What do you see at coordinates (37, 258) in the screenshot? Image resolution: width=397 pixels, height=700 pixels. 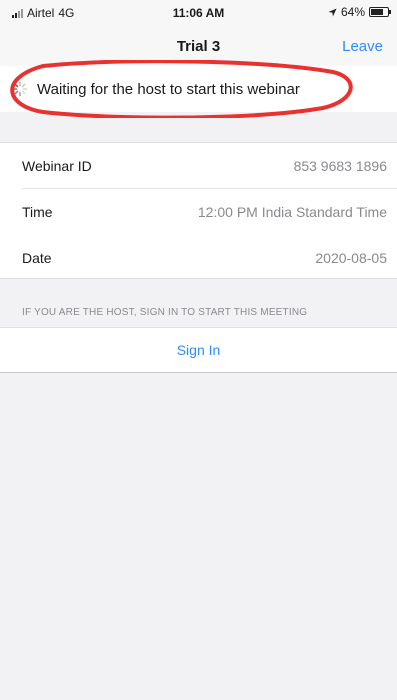 I see `date-label: Date` at bounding box center [37, 258].